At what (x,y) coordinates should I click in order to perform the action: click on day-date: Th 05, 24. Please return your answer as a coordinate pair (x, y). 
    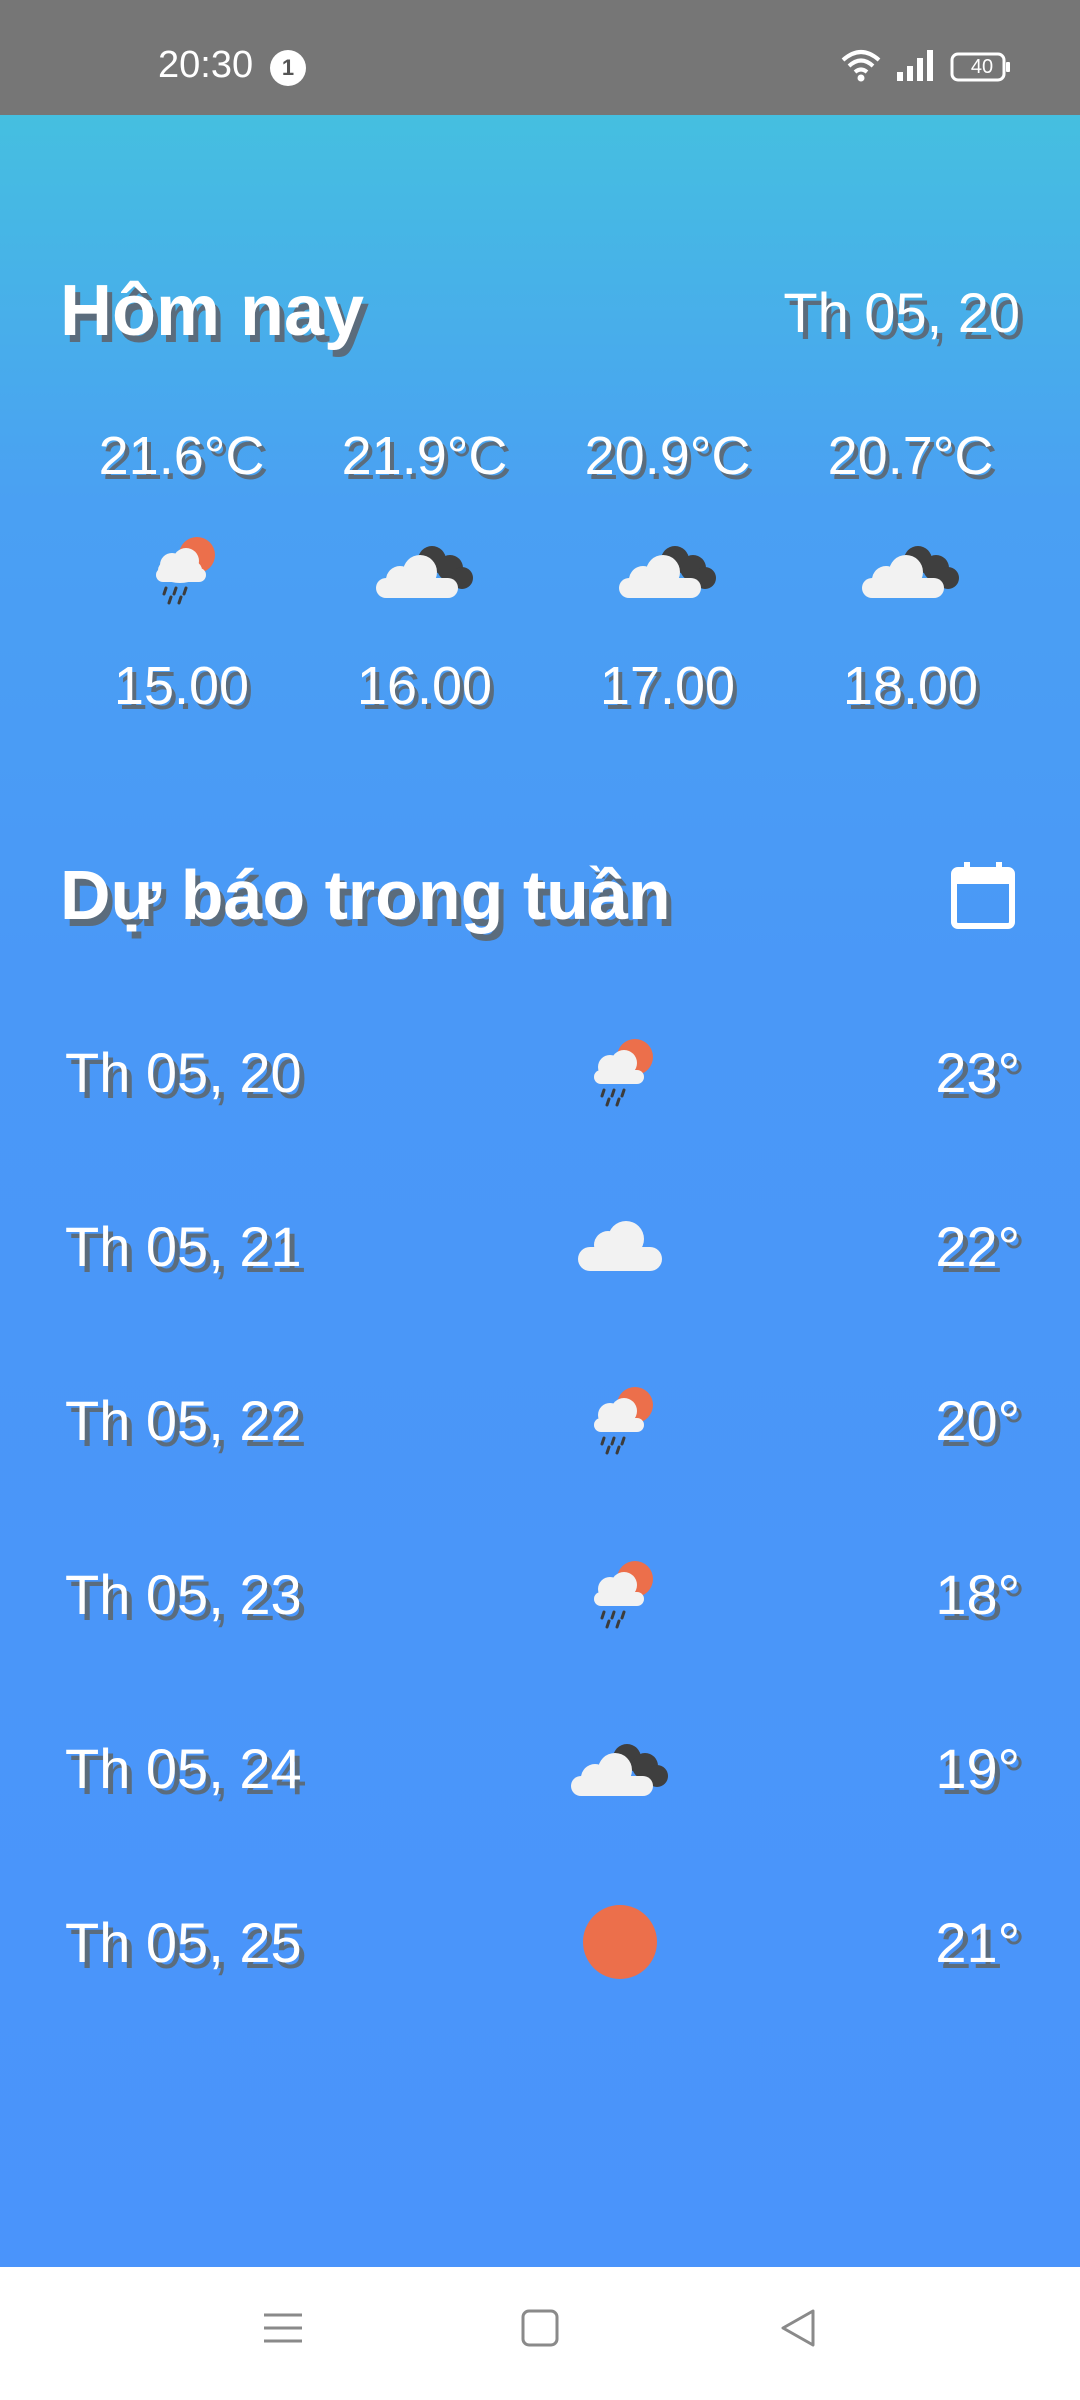
    Looking at the image, I should click on (183, 1768).